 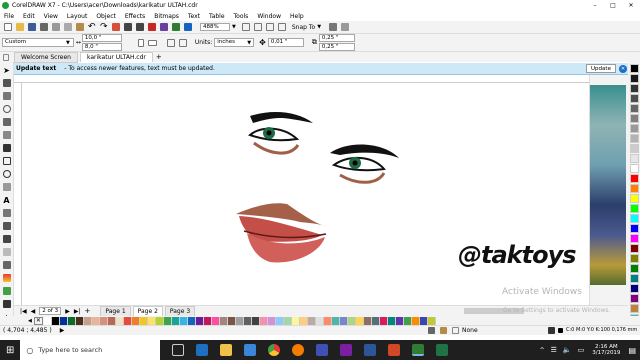 What do you see at coordinates (147, 311) in the screenshot?
I see `page-tab-2: Page 2` at bounding box center [147, 311].